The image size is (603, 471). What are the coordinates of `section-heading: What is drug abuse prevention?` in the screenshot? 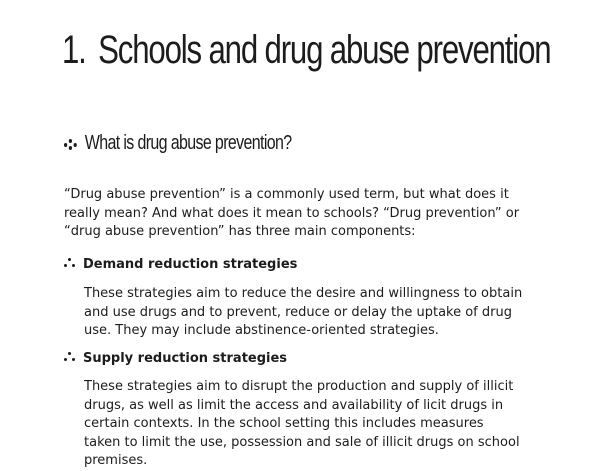 It's located at (178, 143).